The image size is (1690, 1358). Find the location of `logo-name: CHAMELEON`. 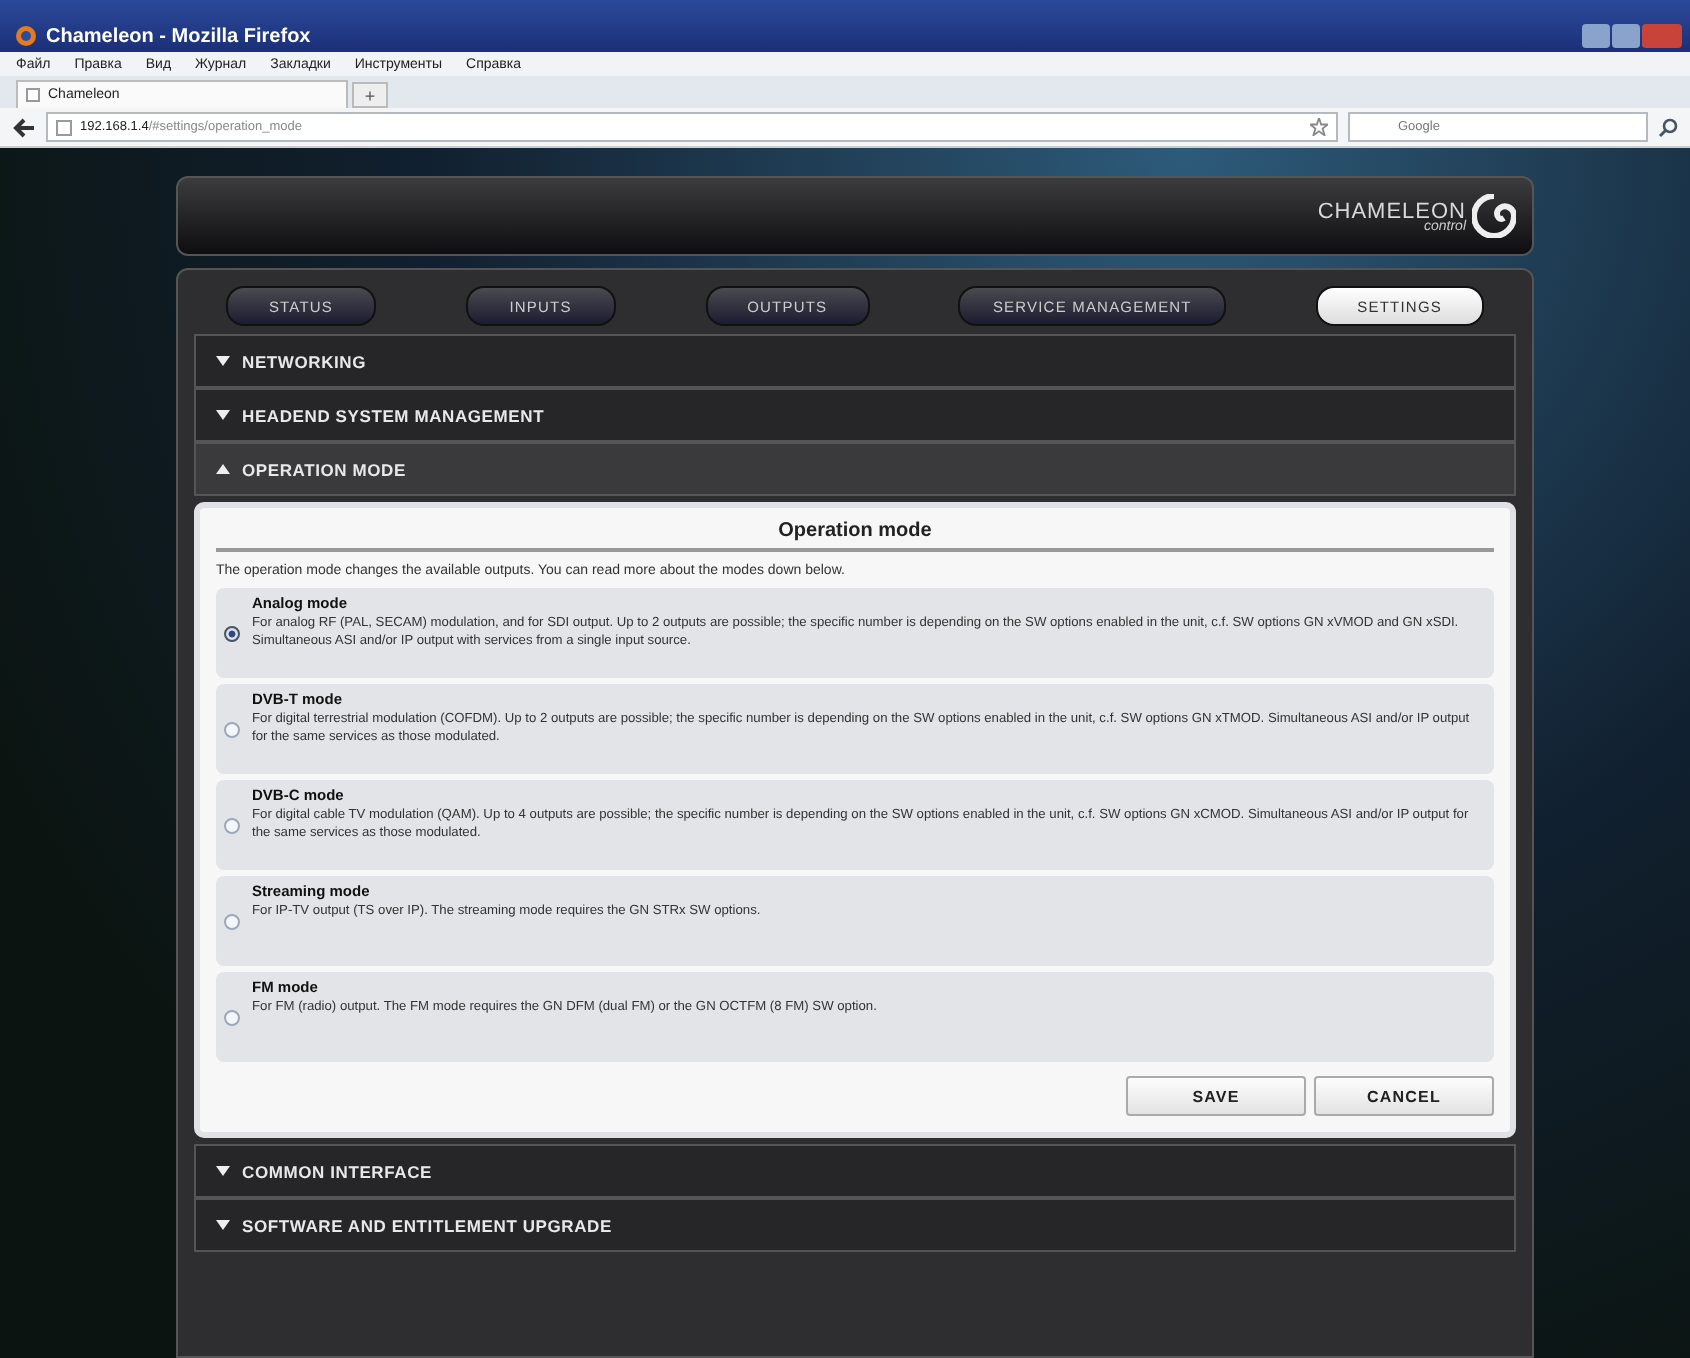

logo-name: CHAMELEON is located at coordinates (1391, 211).